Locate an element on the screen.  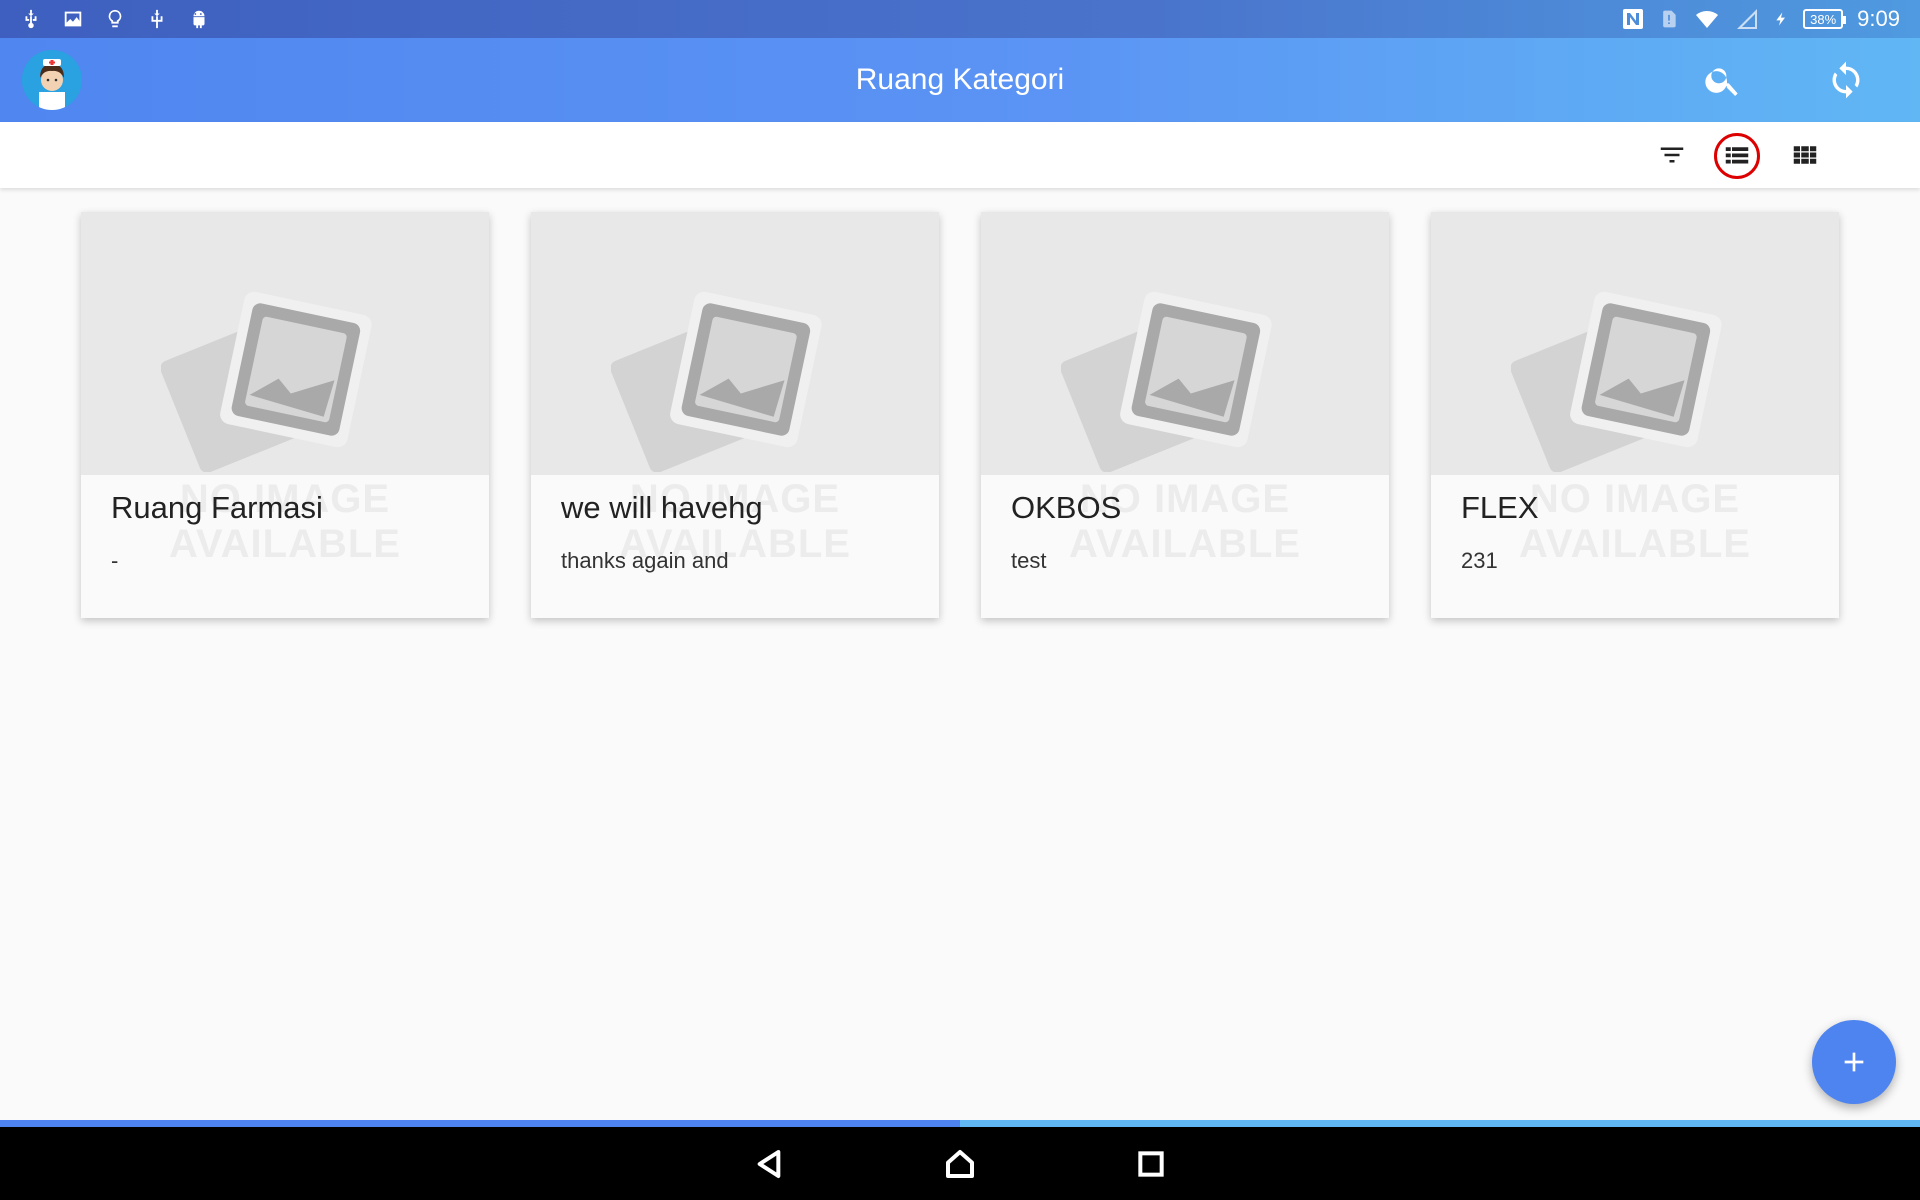
plus-icon is located at coordinates (1854, 1062).